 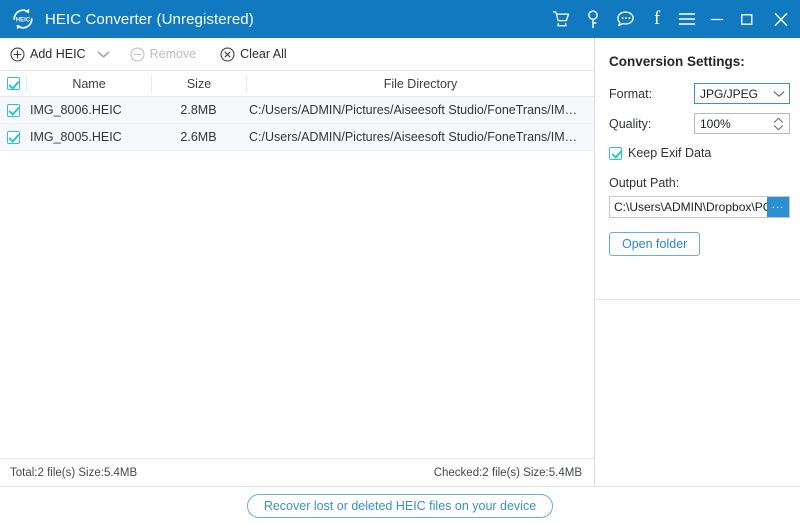 I want to click on clear-all-label: Clear All, so click(x=263, y=54).